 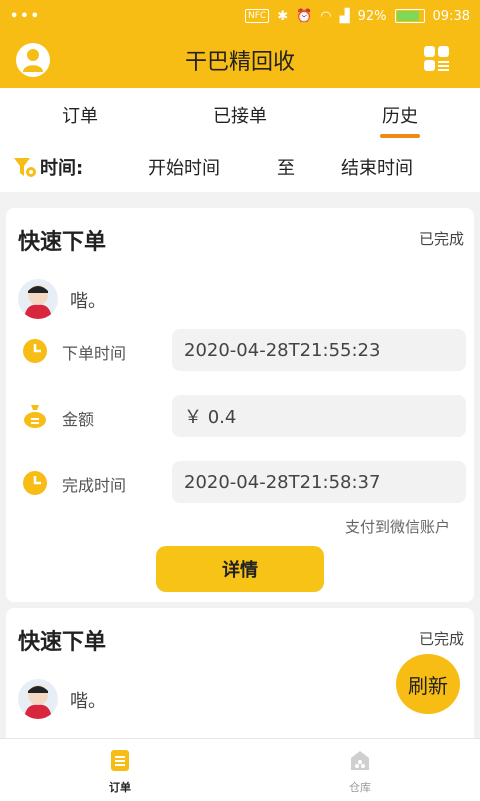 What do you see at coordinates (326, 16) in the screenshot?
I see `wifi-icon: ◠` at bounding box center [326, 16].